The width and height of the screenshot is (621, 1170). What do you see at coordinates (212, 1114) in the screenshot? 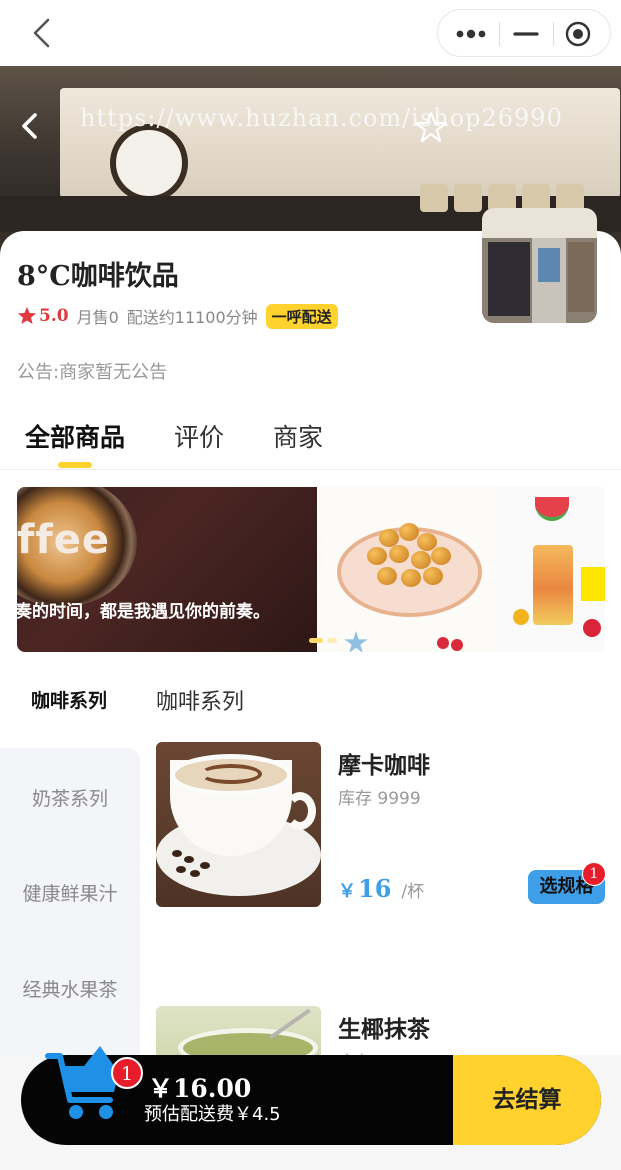
I see `delivery-fee: 预估配送费￥4.5` at bounding box center [212, 1114].